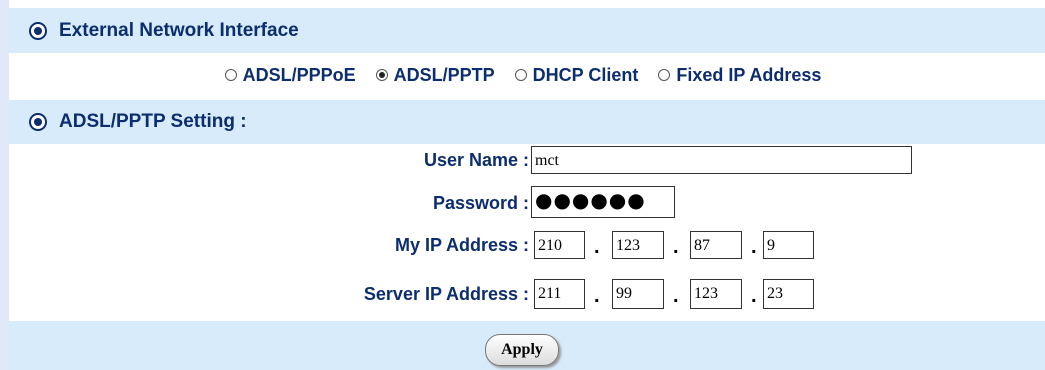  Describe the element at coordinates (664, 75) in the screenshot. I see `radio-fixed-ip` at that location.